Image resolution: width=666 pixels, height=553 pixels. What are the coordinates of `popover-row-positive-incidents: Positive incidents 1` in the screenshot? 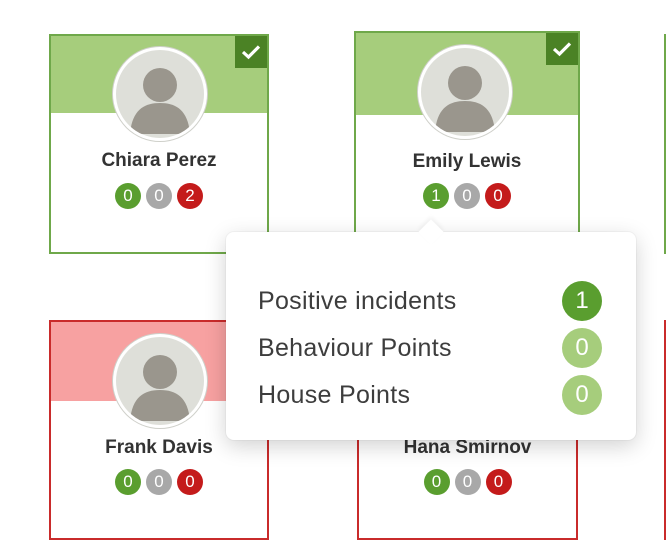 It's located at (430, 301).